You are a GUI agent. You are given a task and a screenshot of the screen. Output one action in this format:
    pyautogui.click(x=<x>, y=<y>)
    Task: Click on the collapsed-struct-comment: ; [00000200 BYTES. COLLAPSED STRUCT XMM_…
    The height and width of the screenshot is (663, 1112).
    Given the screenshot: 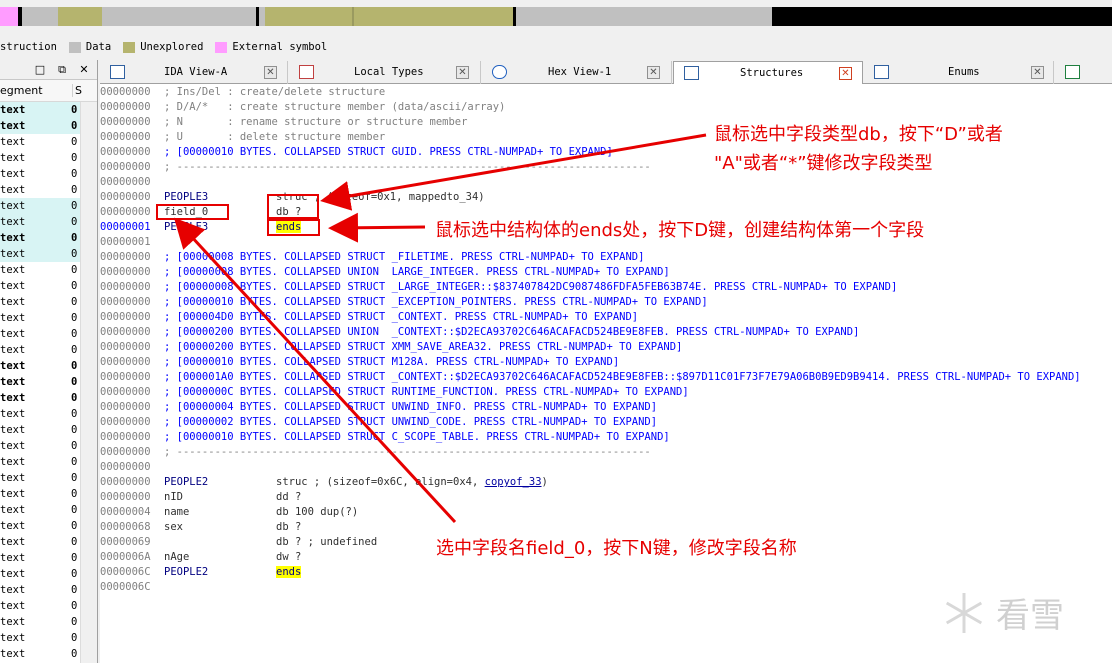 What is the action you would take?
    pyautogui.click(x=423, y=347)
    